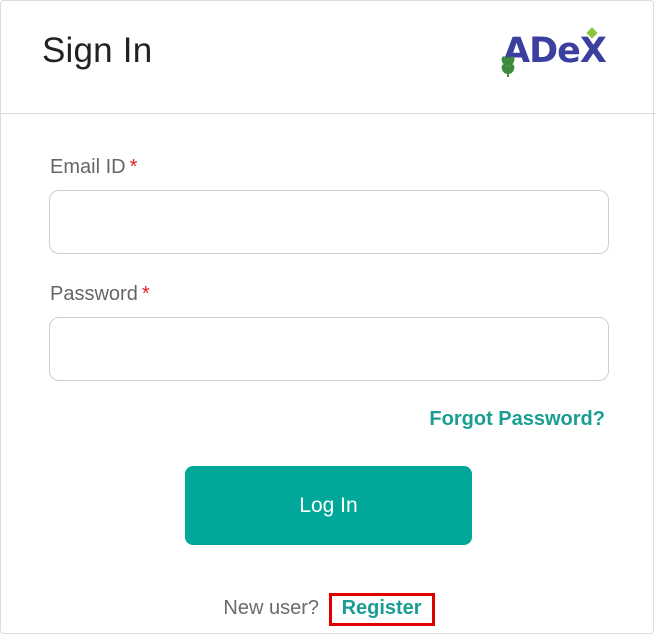  I want to click on wheat-leaf-icon, so click(549, 52).